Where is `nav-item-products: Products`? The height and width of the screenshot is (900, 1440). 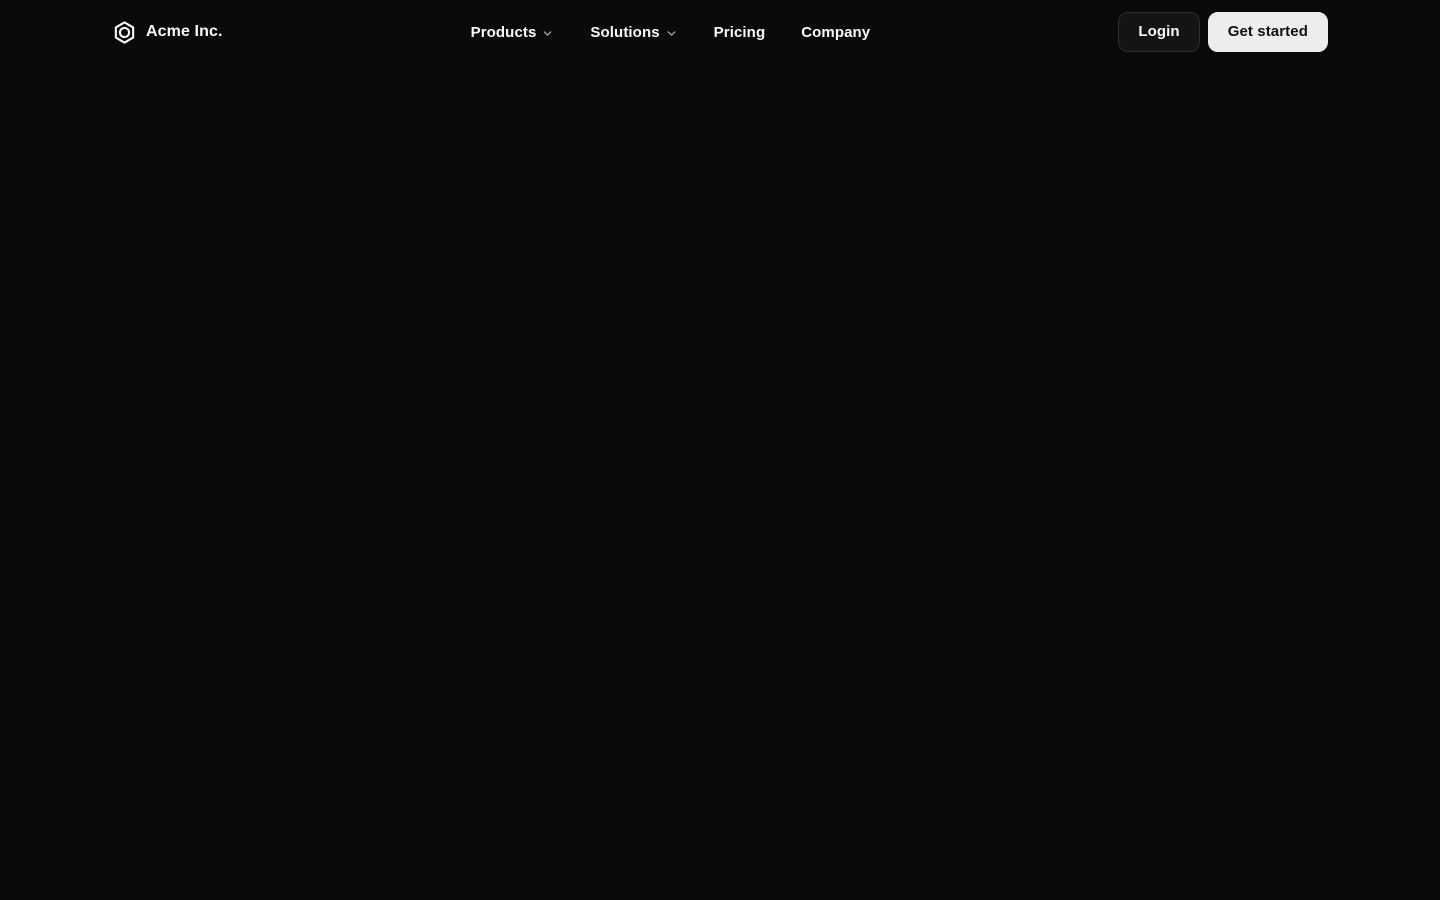 nav-item-products: Products is located at coordinates (513, 32).